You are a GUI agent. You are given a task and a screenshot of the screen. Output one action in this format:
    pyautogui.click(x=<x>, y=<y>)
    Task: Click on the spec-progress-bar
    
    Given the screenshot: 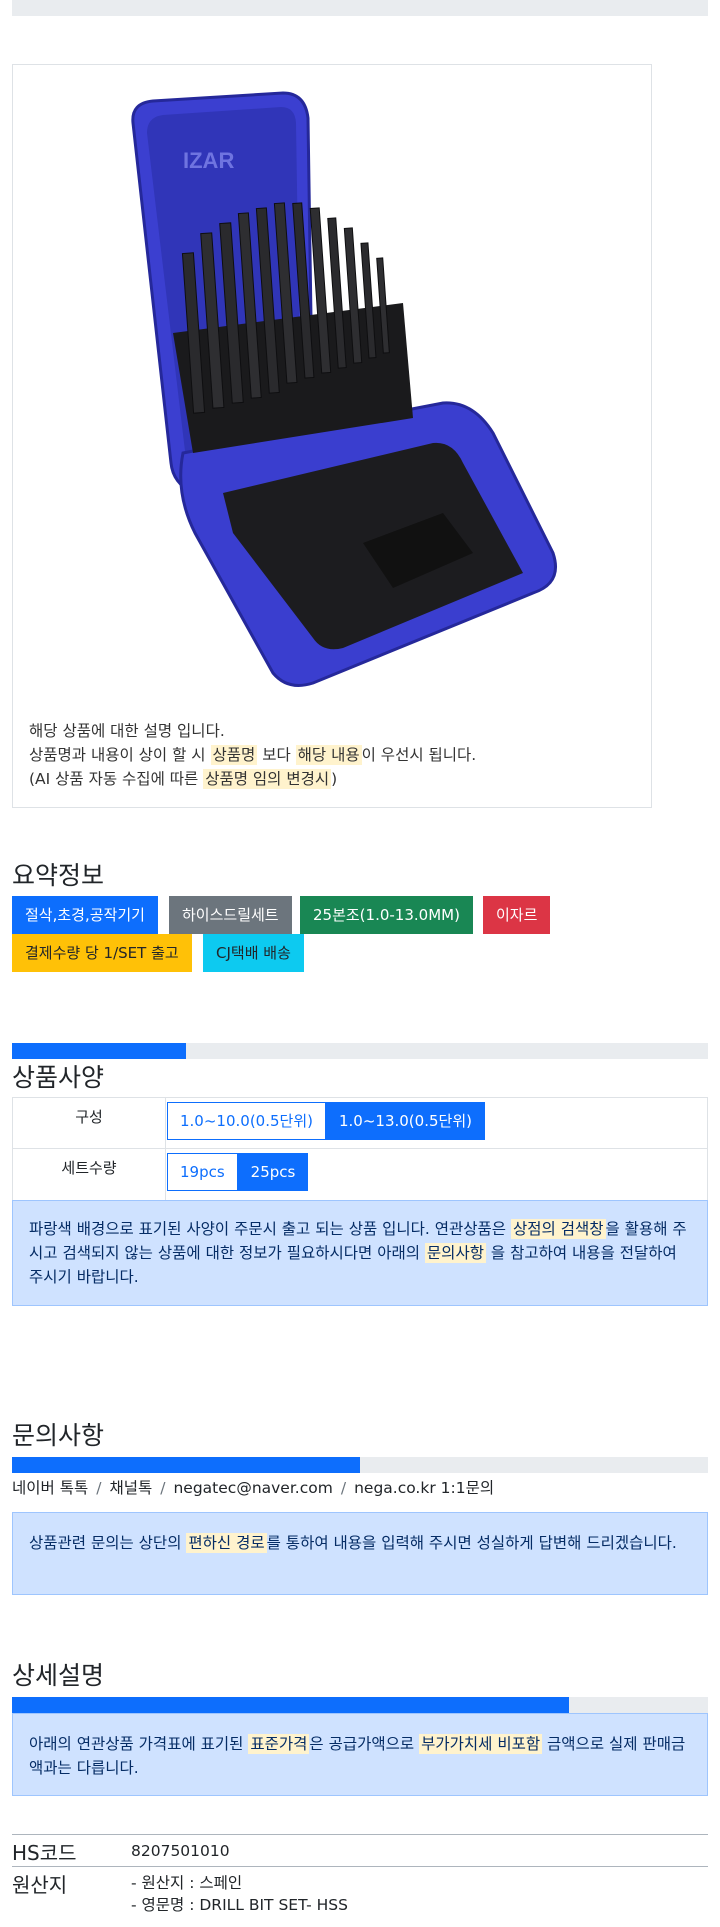 What is the action you would take?
    pyautogui.click(x=360, y=1051)
    